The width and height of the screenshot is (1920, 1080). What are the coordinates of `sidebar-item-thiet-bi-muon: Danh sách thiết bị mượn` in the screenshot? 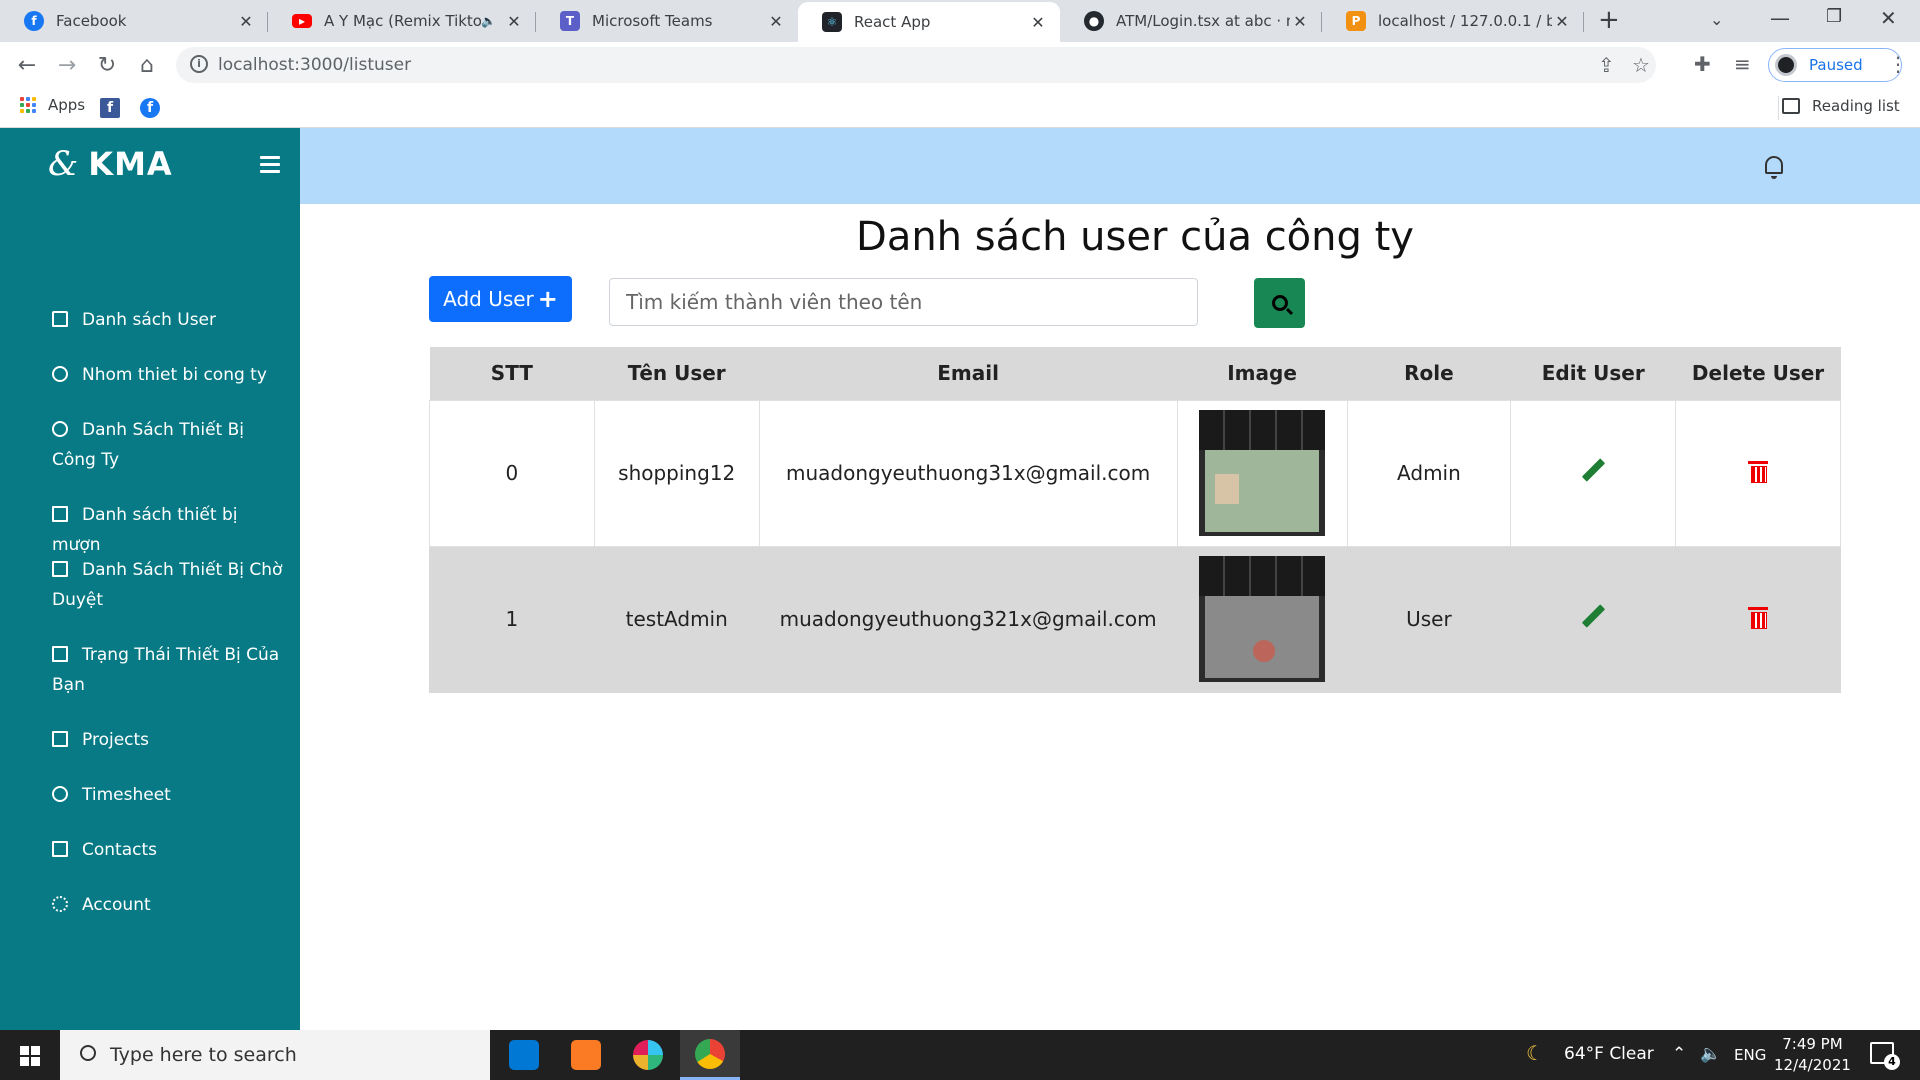 It's located at (169, 530).